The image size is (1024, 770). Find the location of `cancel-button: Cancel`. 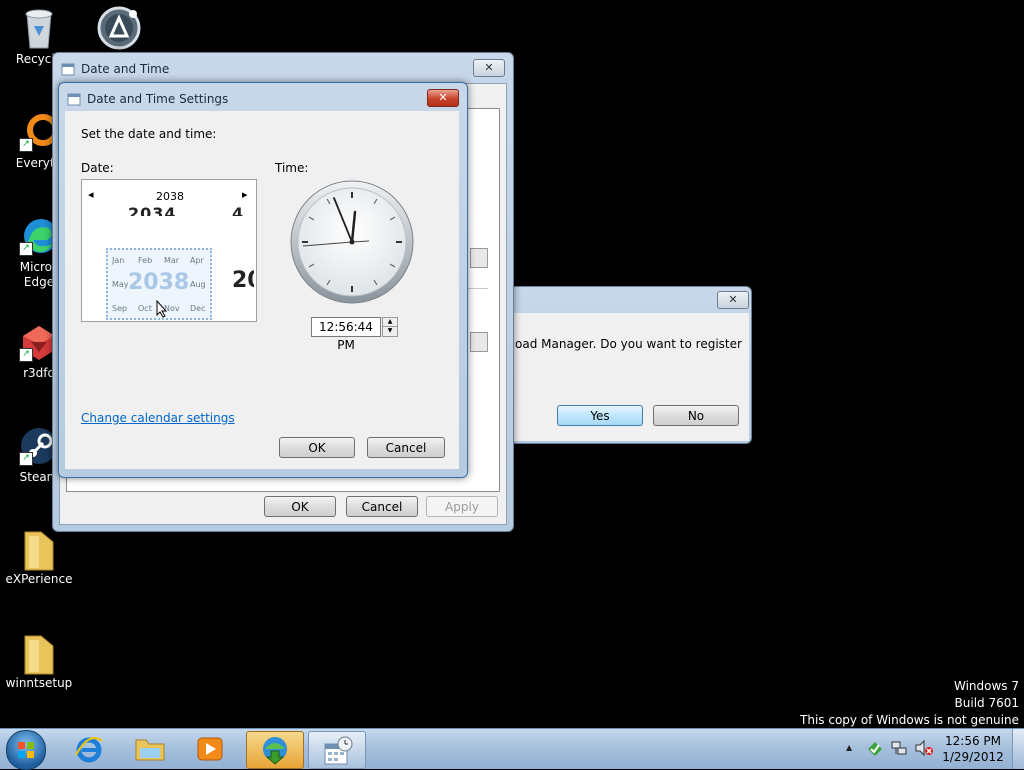

cancel-button: Cancel is located at coordinates (406, 447).